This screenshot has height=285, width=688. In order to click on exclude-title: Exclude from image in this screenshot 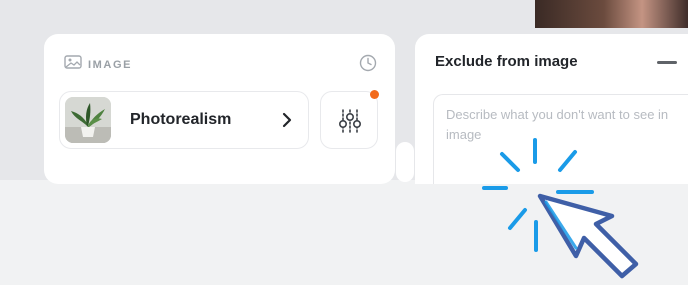, I will do `click(506, 61)`.